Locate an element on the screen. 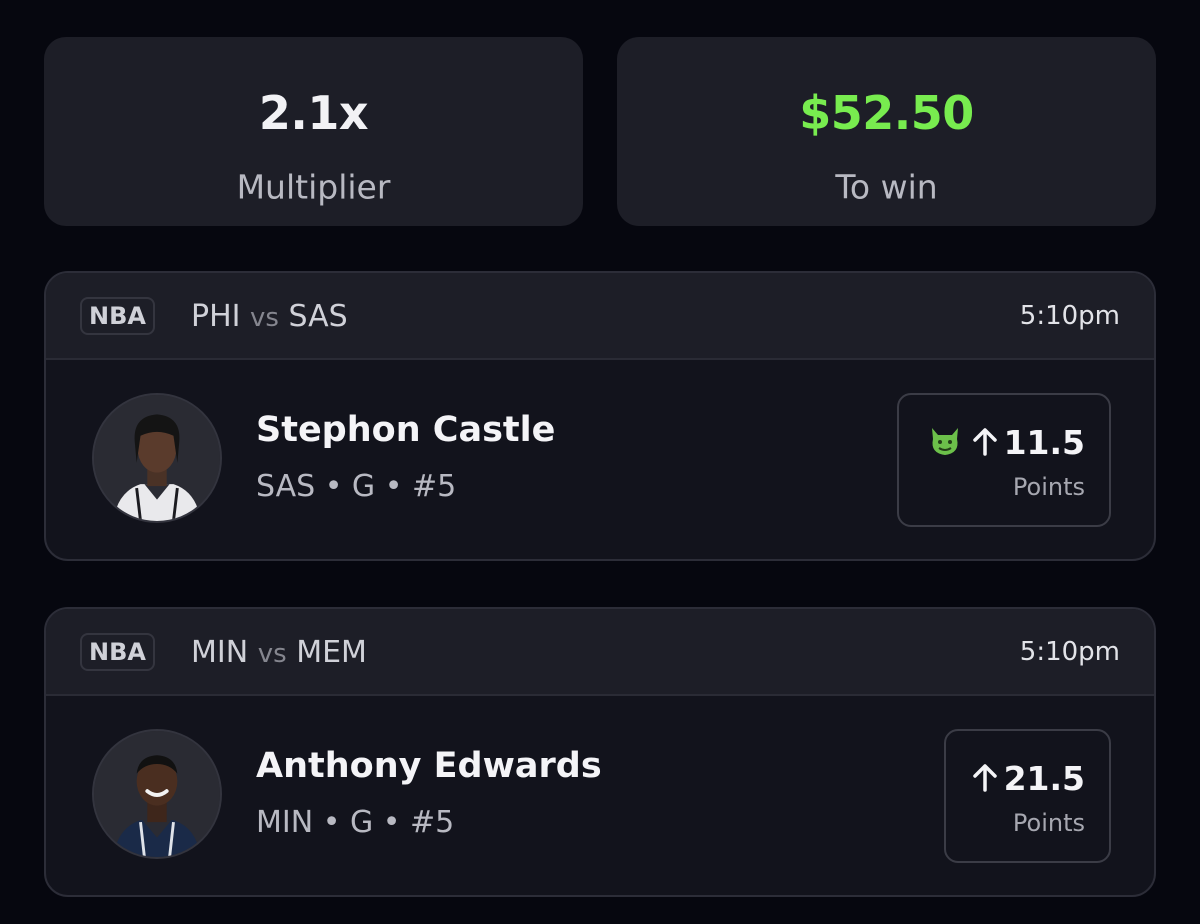 This screenshot has height=924, width=1200. matchup: MIN vs MEM is located at coordinates (279, 652).